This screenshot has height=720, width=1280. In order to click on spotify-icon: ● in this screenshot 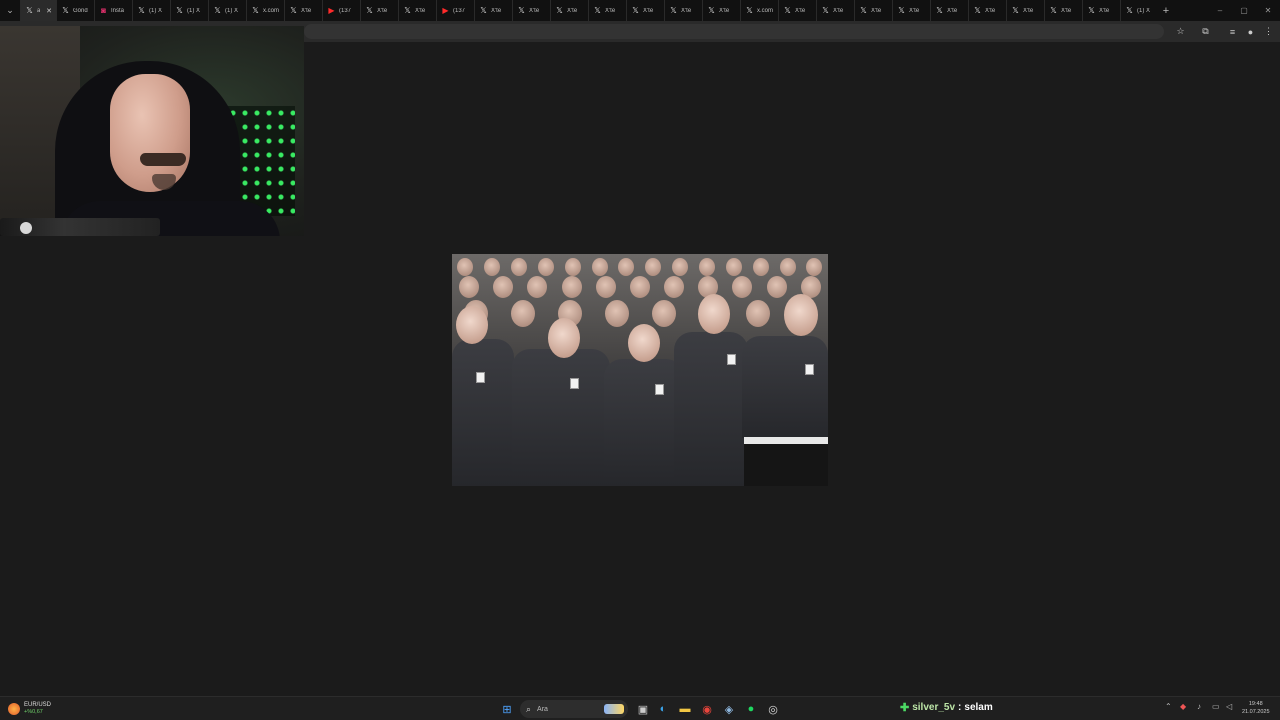, I will do `click(751, 709)`.